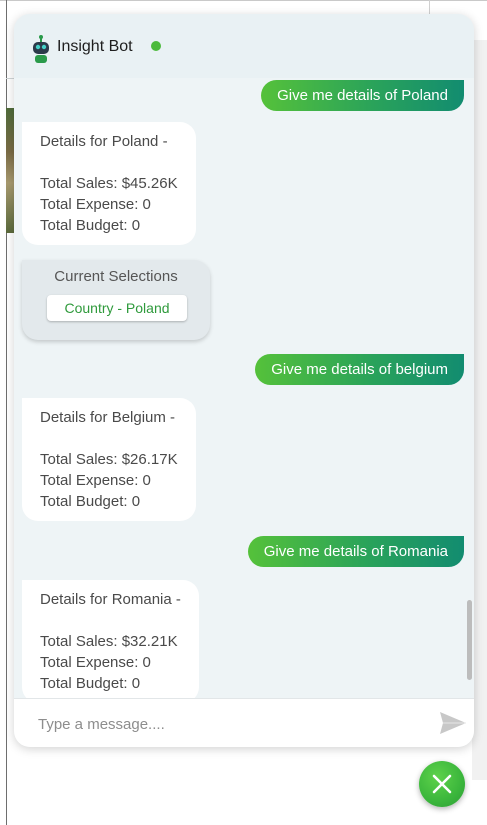 The image size is (487, 825). Describe the element at coordinates (95, 46) in the screenshot. I see `bot-name: Insight Bot` at that location.